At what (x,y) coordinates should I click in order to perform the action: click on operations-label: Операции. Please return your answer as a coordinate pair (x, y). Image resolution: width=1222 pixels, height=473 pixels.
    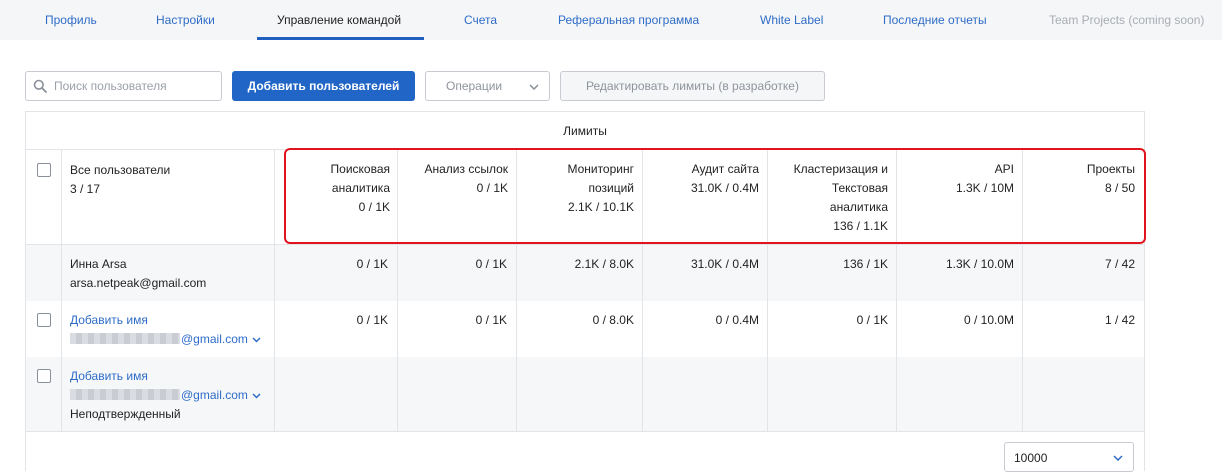
    Looking at the image, I should click on (474, 86).